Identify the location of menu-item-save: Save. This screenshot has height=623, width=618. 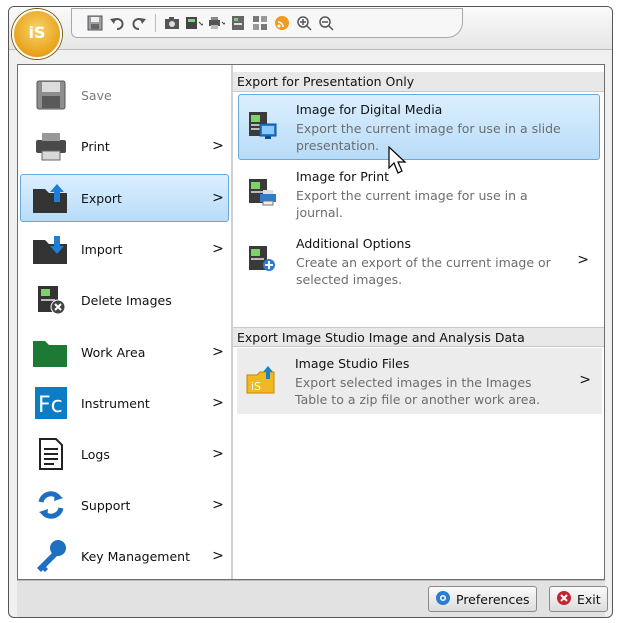
(124, 95).